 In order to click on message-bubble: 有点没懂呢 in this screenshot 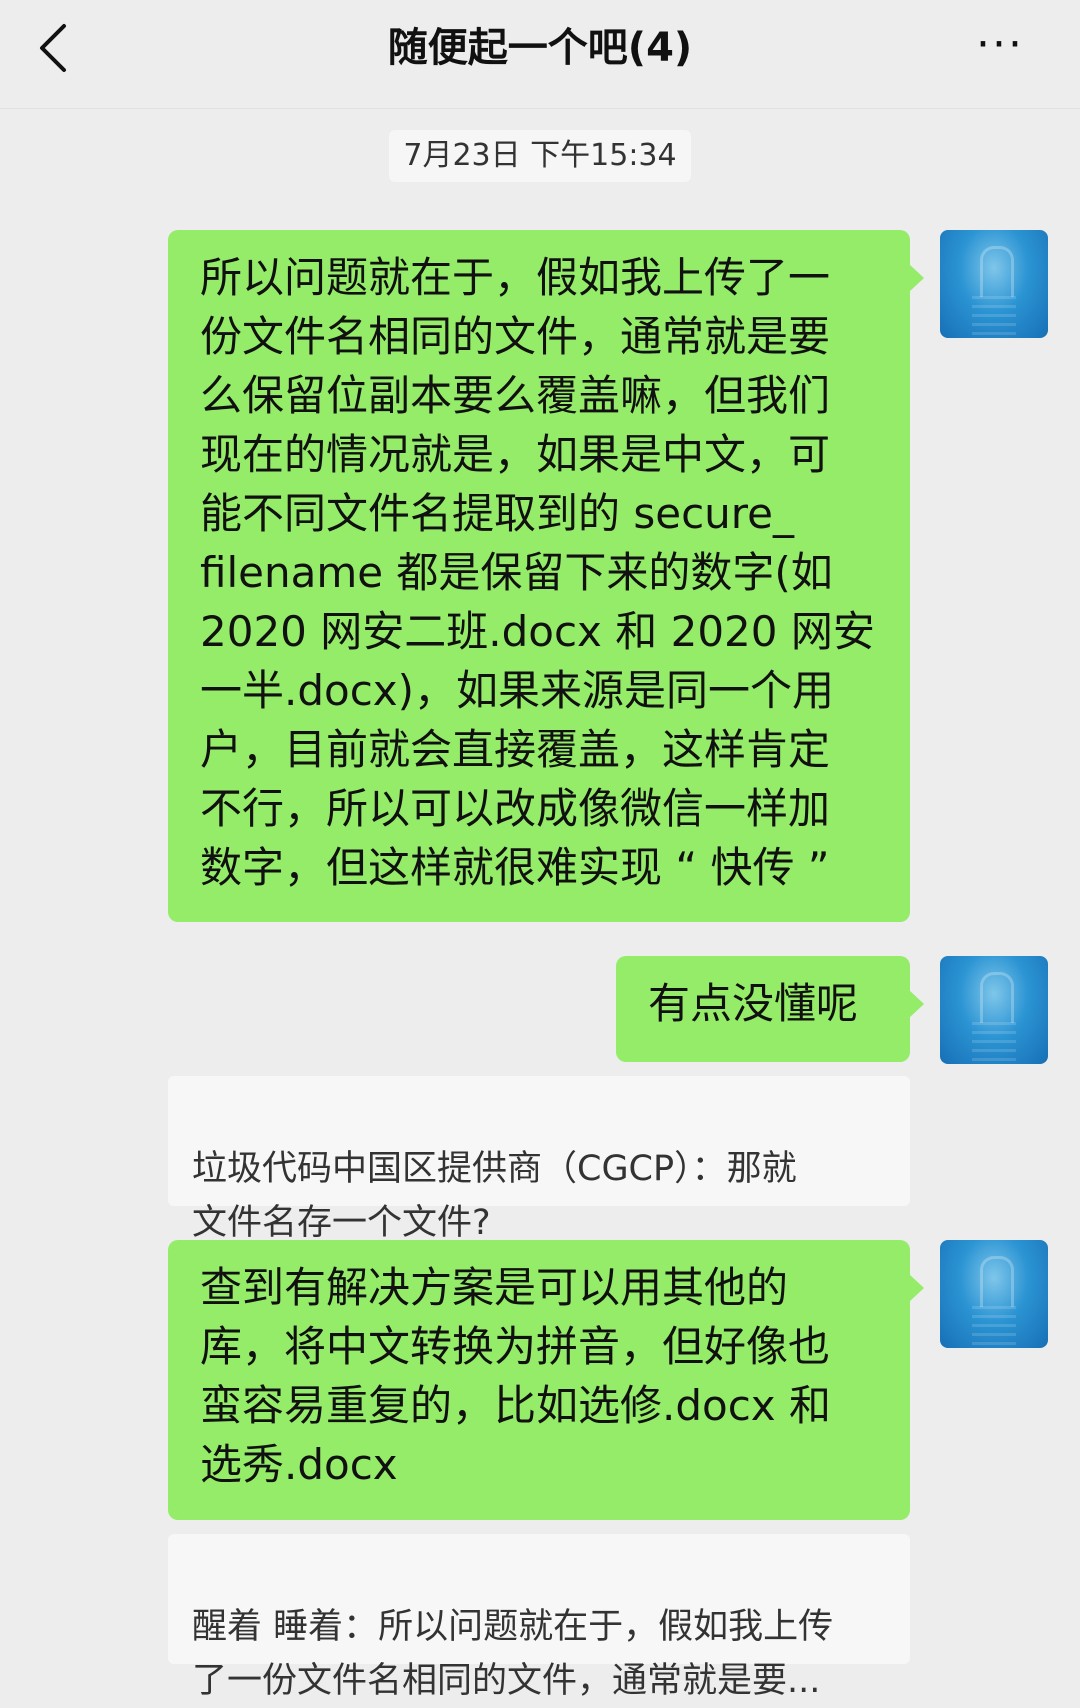, I will do `click(770, 1009)`.